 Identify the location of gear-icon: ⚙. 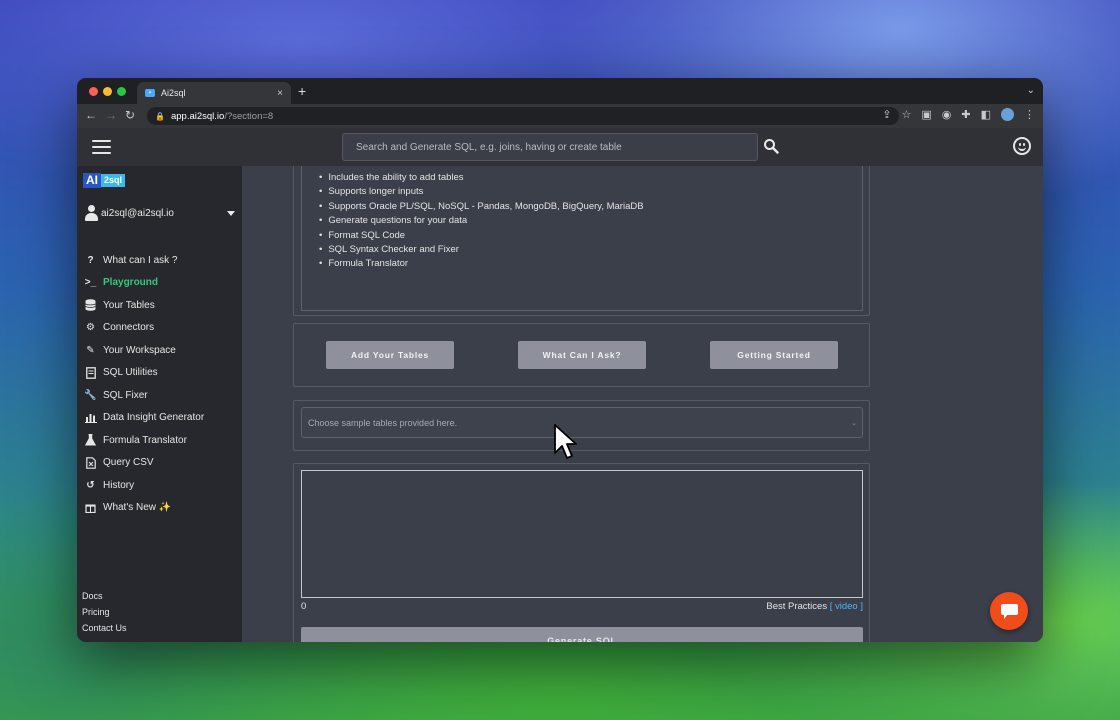
(90, 328).